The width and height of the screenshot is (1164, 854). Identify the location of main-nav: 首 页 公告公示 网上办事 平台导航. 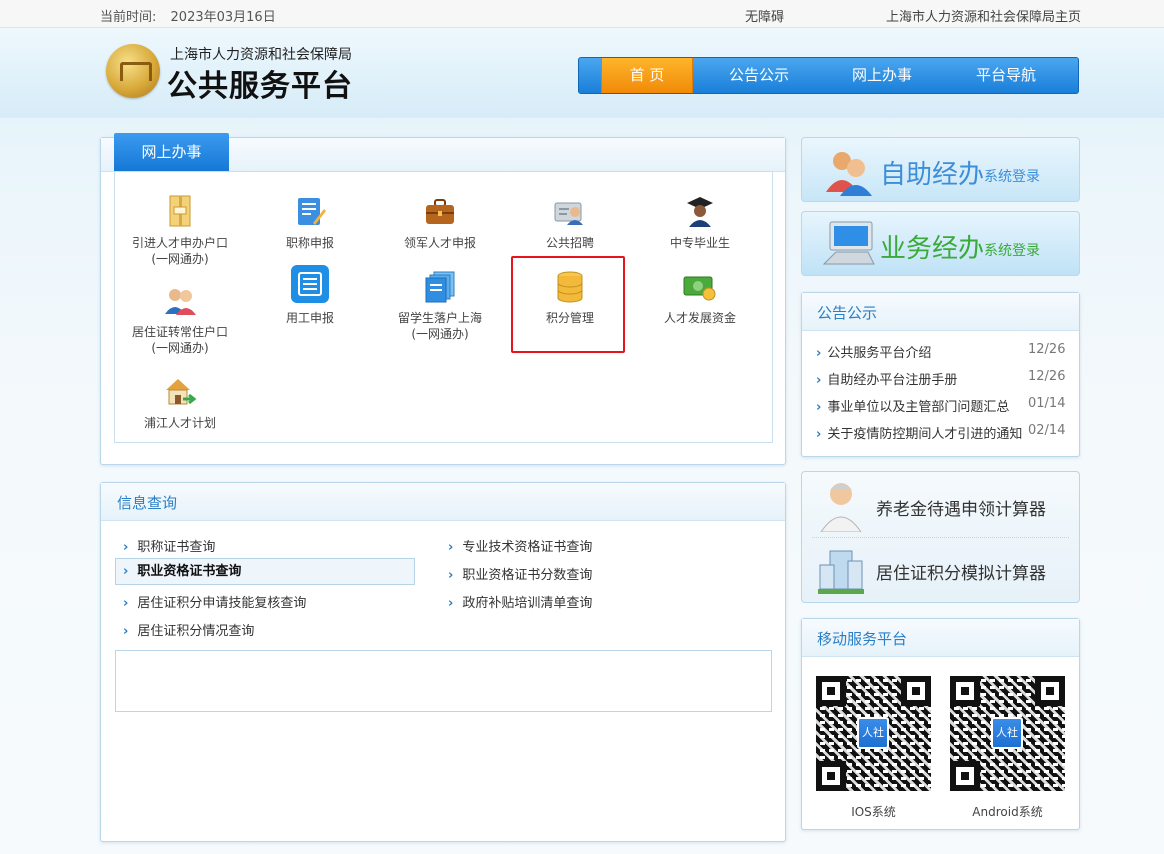
(828, 75).